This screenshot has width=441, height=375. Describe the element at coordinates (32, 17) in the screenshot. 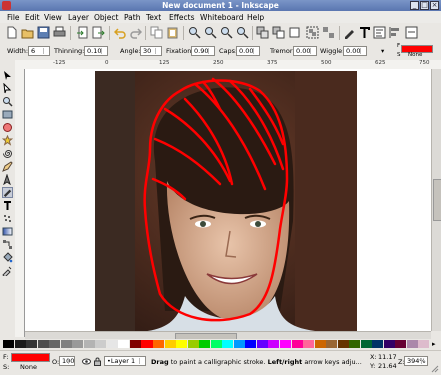

I see `menu-edit: Edit` at that location.